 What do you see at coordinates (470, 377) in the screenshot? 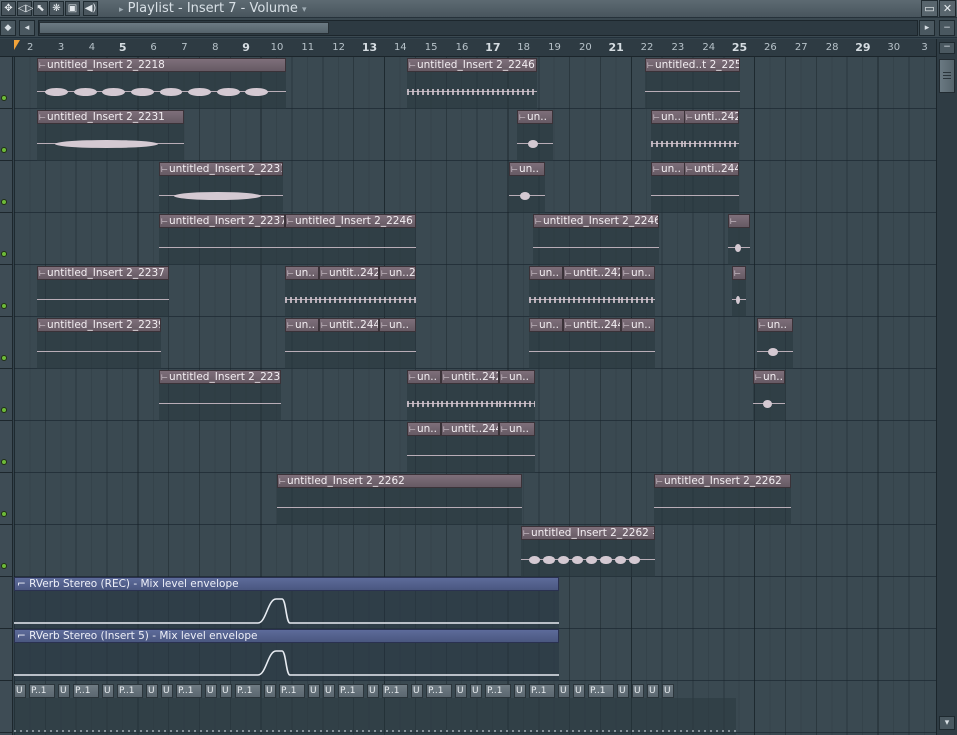
I see `clip-header: ⊢untit..242` at bounding box center [470, 377].